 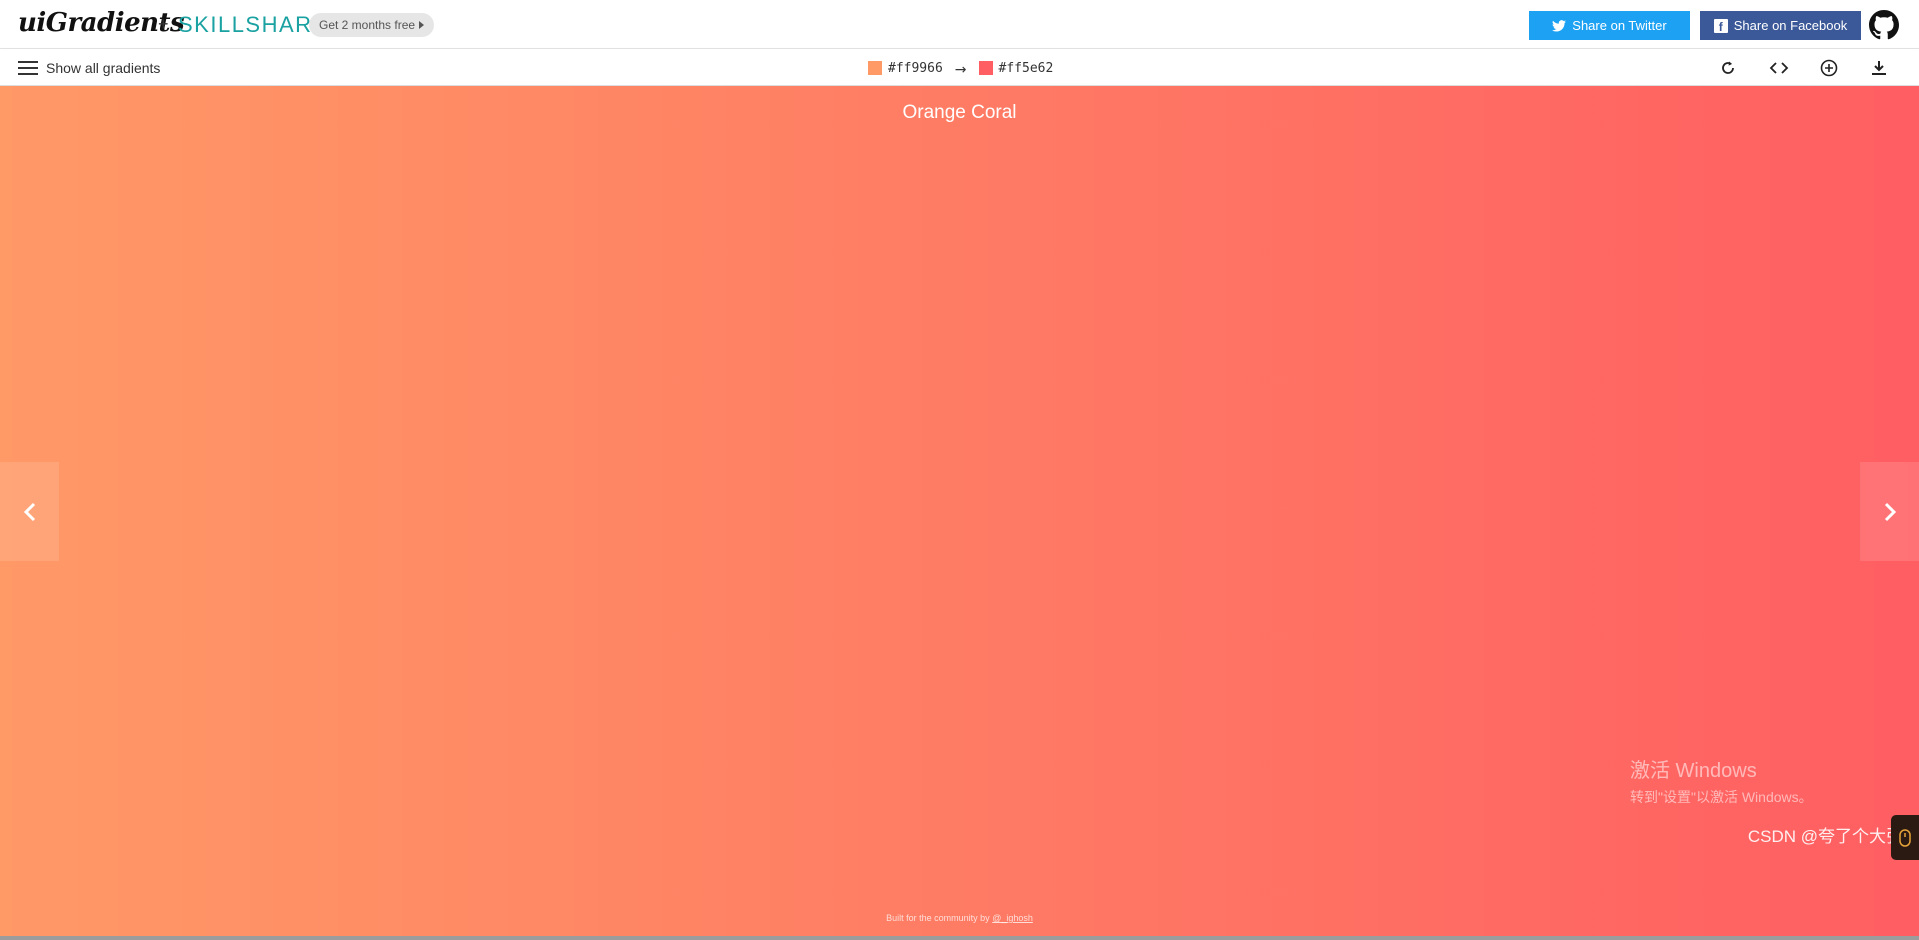 What do you see at coordinates (103, 68) in the screenshot?
I see `show-all-gradients-label: Show all gradients` at bounding box center [103, 68].